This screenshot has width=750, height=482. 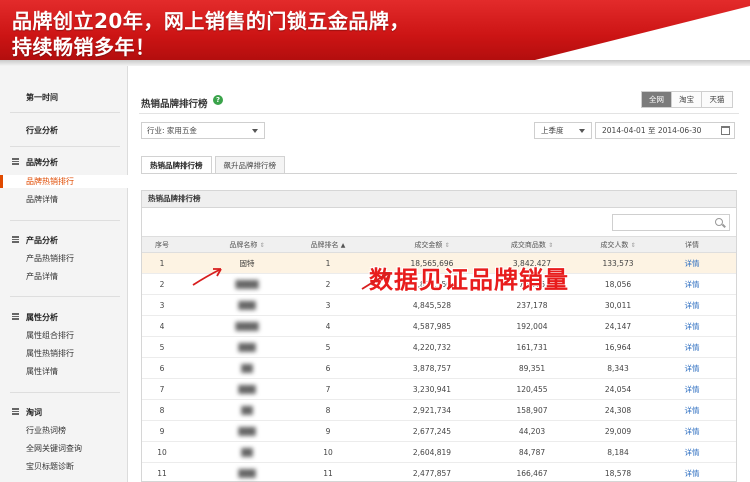 I want to click on table-row: 6 ██ 6 3,878,757 89,351 8,343 详情, so click(x=439, y=368).